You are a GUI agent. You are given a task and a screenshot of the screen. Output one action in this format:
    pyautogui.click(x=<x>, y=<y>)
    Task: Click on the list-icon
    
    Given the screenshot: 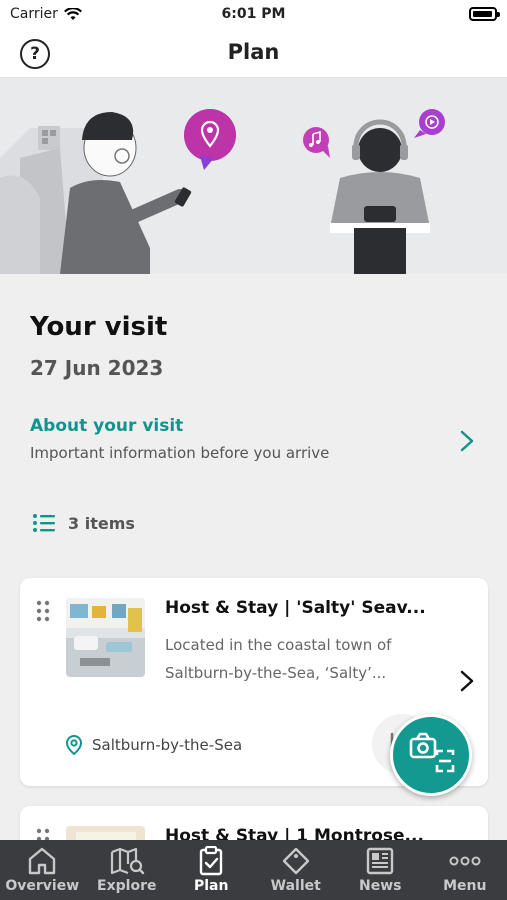 What is the action you would take?
    pyautogui.click(x=44, y=523)
    